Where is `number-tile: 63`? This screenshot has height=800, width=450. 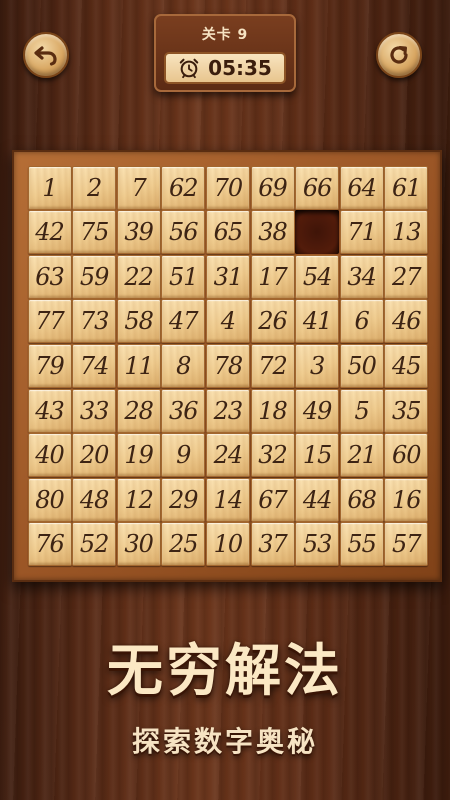 number-tile: 63 is located at coordinates (49, 276).